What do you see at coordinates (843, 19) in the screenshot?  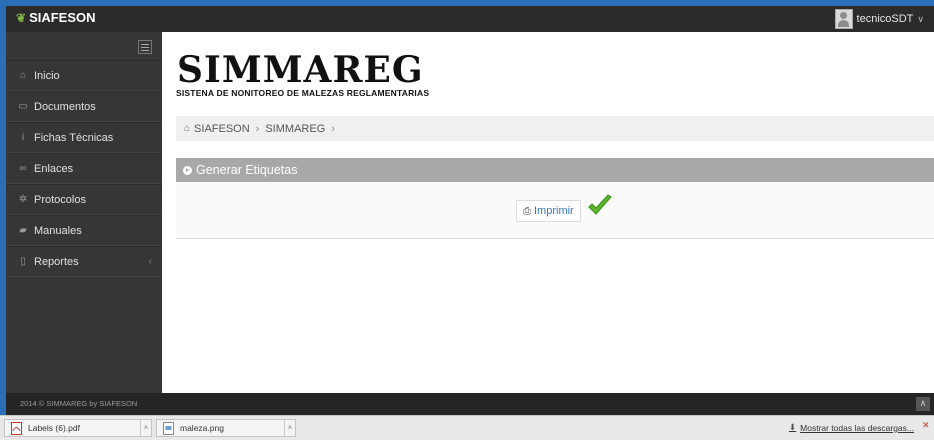 I see `avatar` at bounding box center [843, 19].